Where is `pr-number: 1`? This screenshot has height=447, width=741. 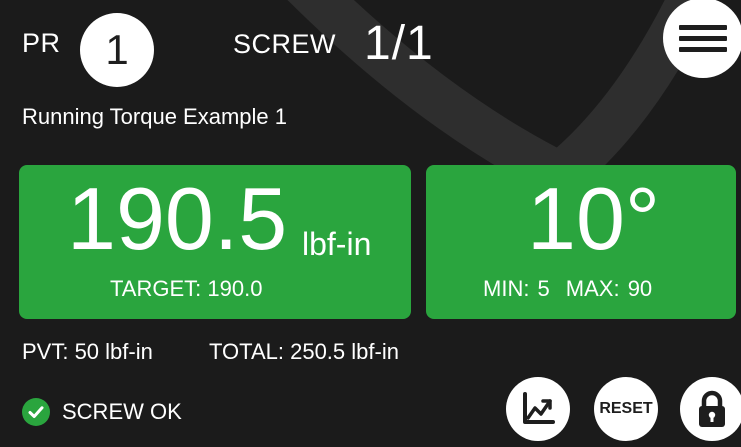 pr-number: 1 is located at coordinates (117, 49).